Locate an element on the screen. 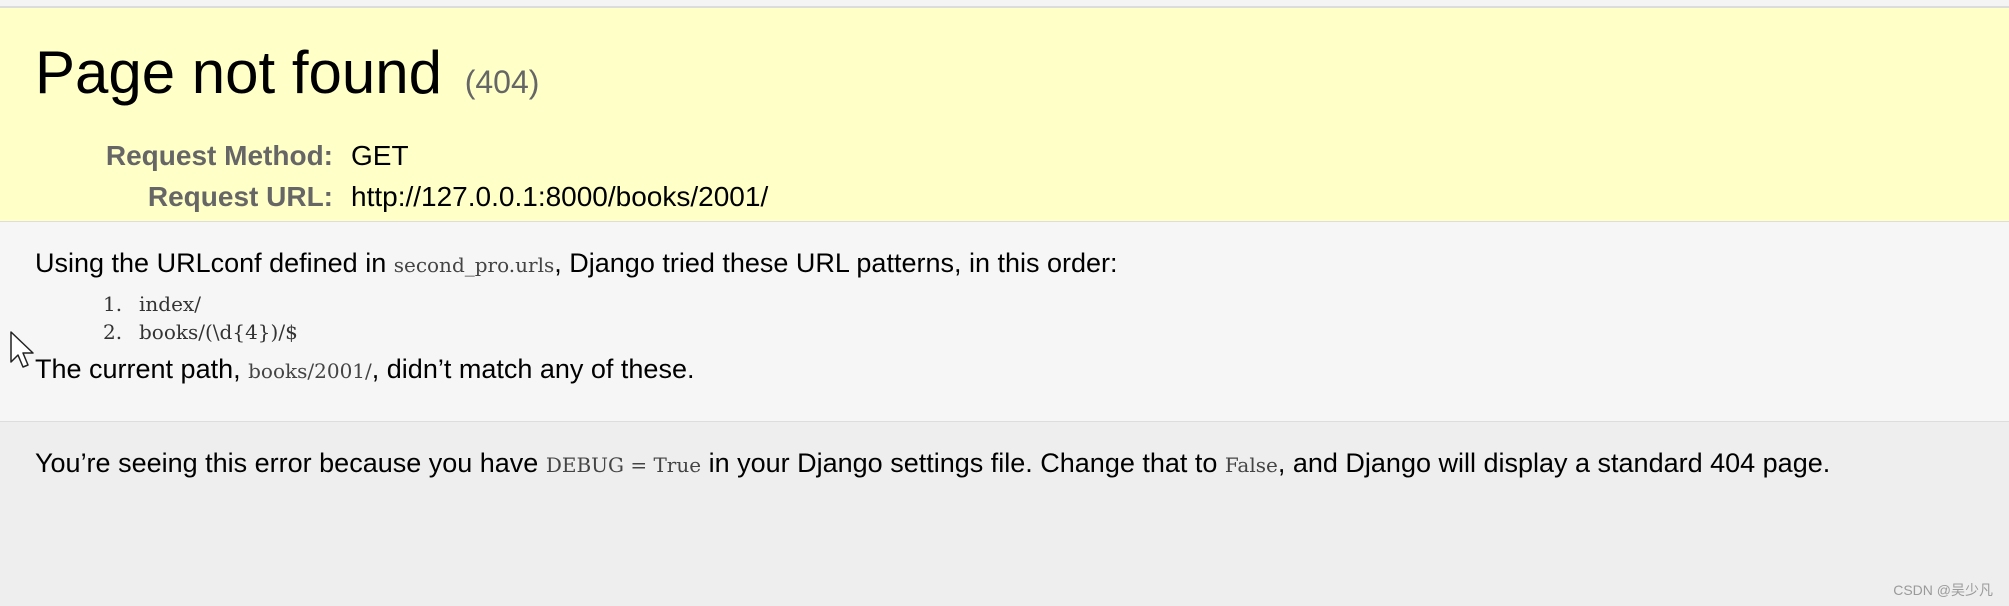 Image resolution: width=2009 pixels, height=606 pixels. browser-top-border is located at coordinates (1004, 4).